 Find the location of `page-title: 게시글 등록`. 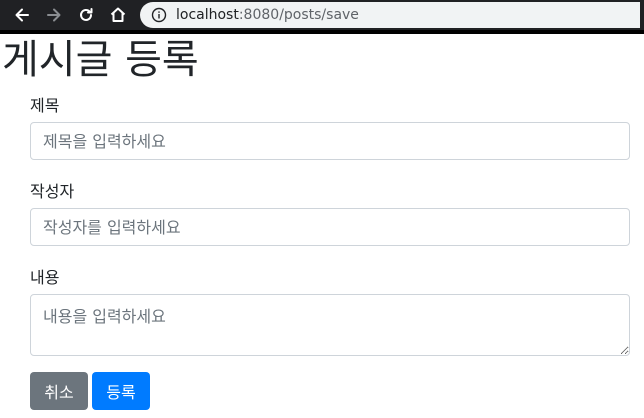

page-title: 게시글 등록 is located at coordinates (100, 60).